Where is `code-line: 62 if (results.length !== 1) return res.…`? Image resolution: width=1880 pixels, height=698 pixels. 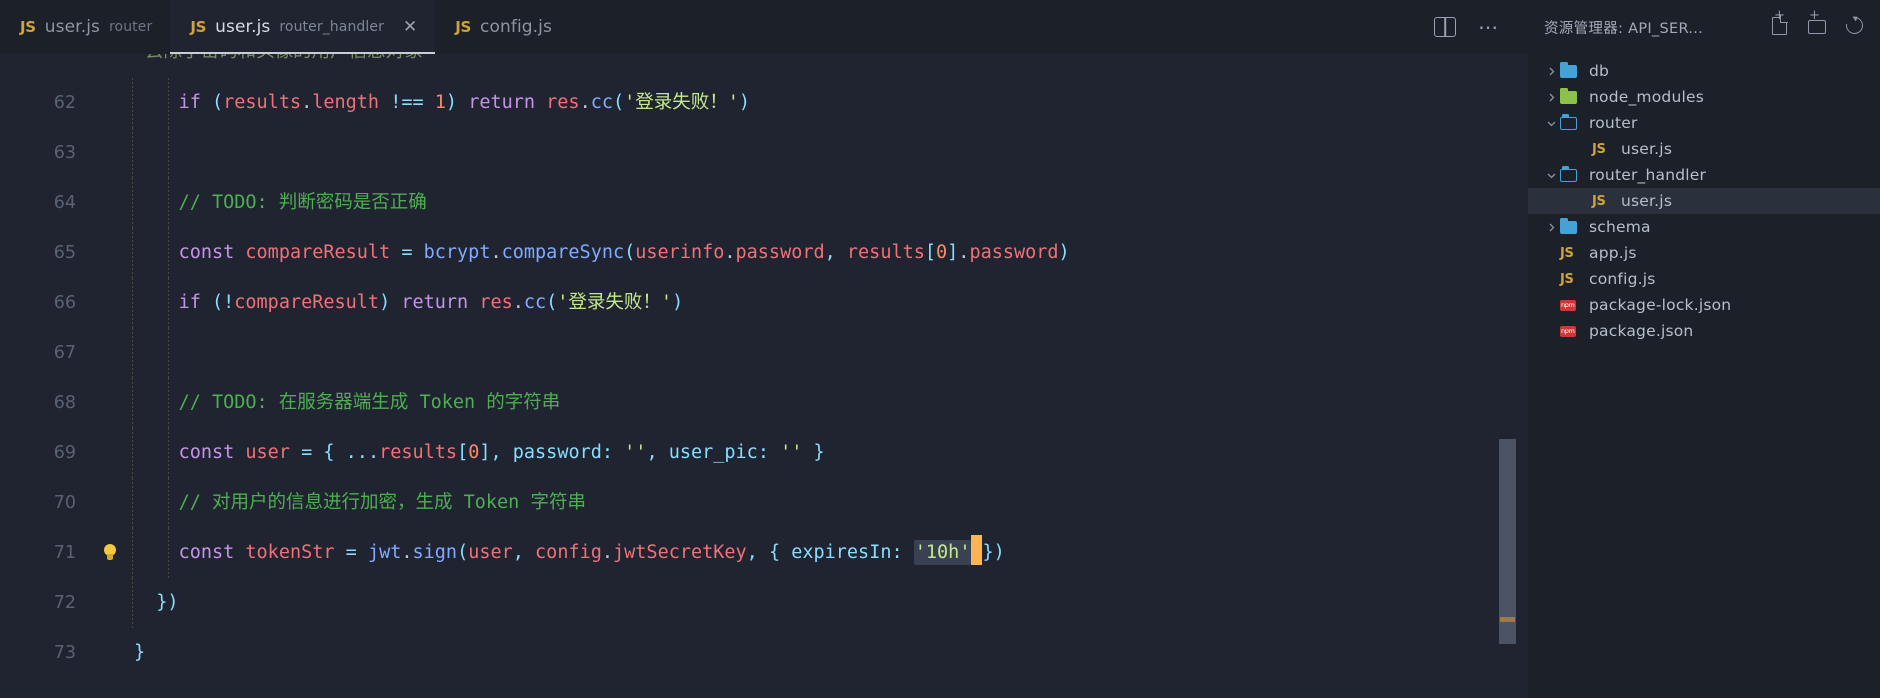 code-line: 62 if (results.length !== 1) return res.… is located at coordinates (764, 103).